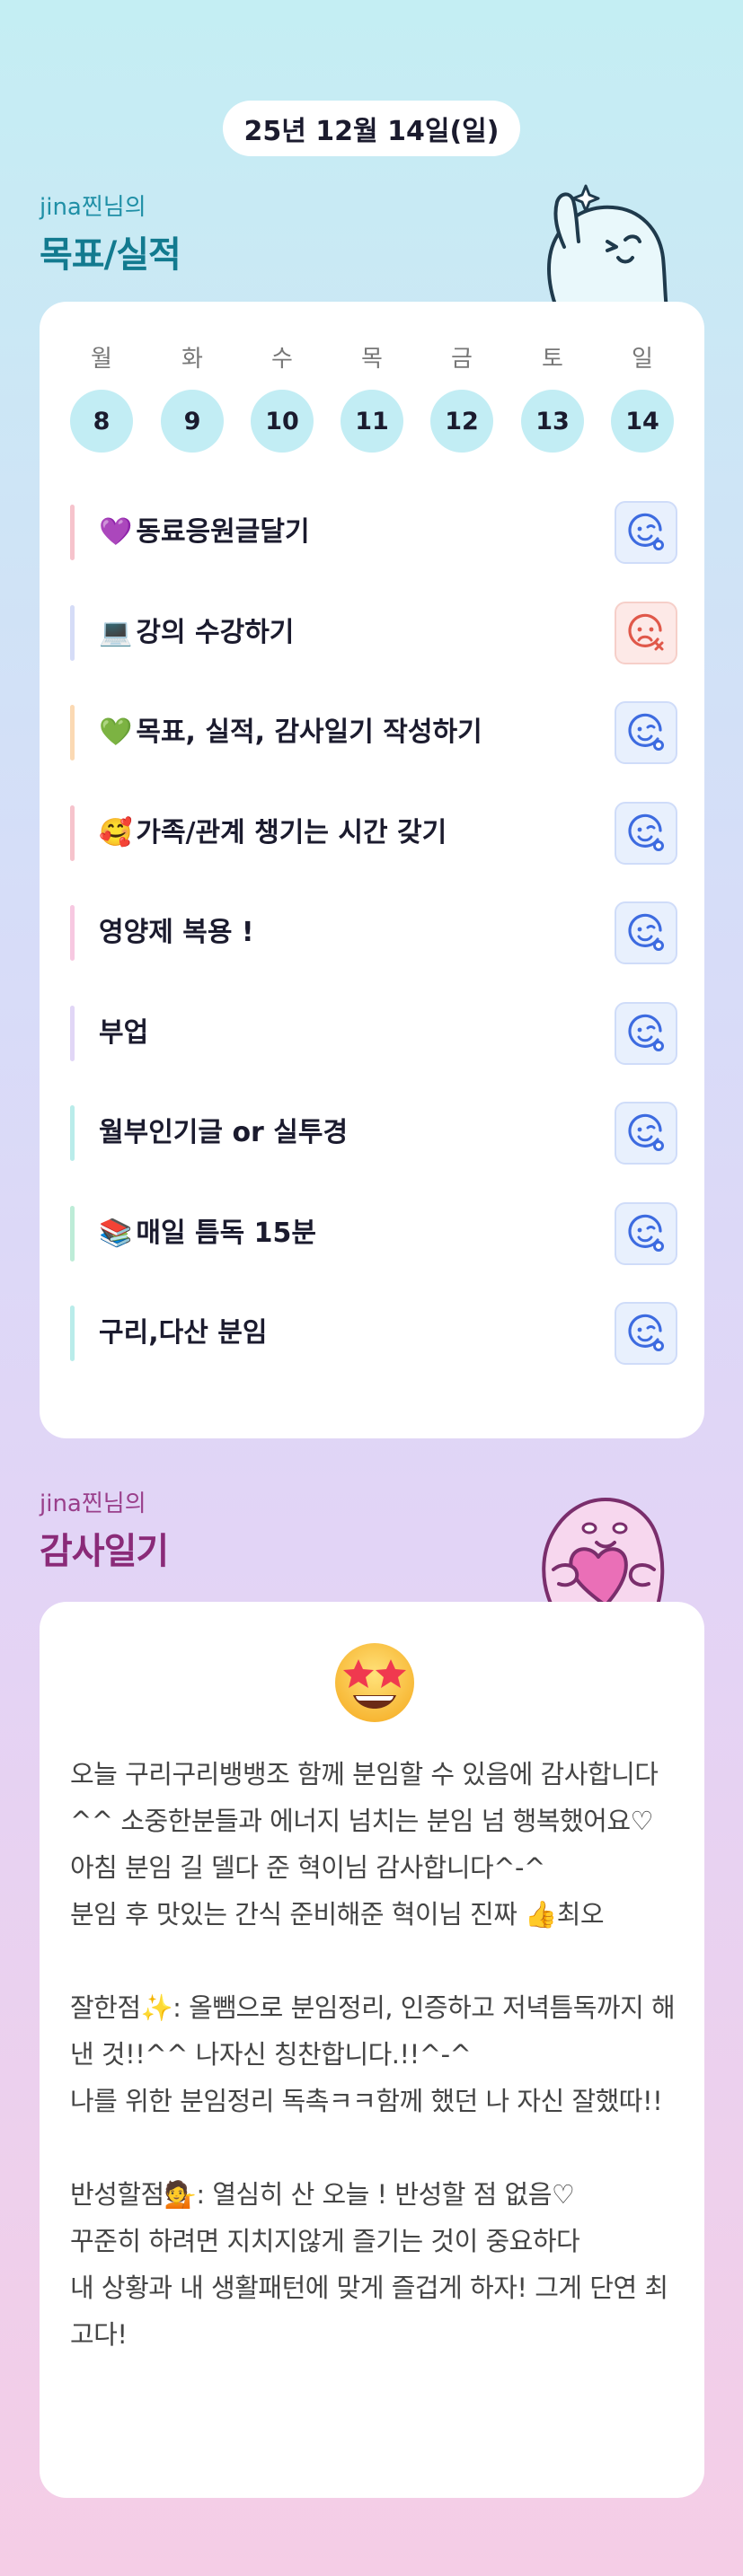 The height and width of the screenshot is (2576, 743). What do you see at coordinates (104, 1551) in the screenshot?
I see `thanks-title: 감사일기` at bounding box center [104, 1551].